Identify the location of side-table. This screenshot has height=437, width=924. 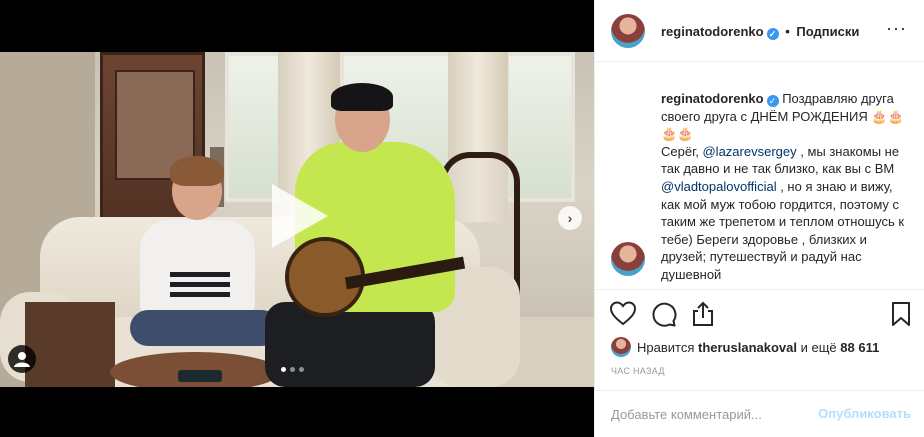
(70, 344).